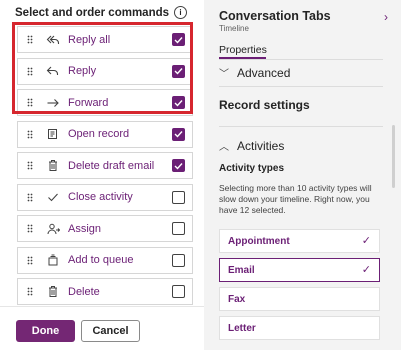 This screenshot has height=350, width=401. What do you see at coordinates (53, 260) in the screenshot?
I see `queue-icon` at bounding box center [53, 260].